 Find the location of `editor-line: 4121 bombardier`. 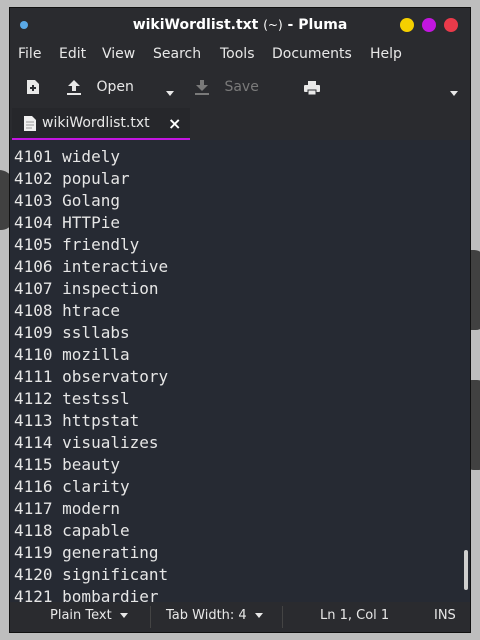

editor-line: 4121 bombardier is located at coordinates (86, 594).